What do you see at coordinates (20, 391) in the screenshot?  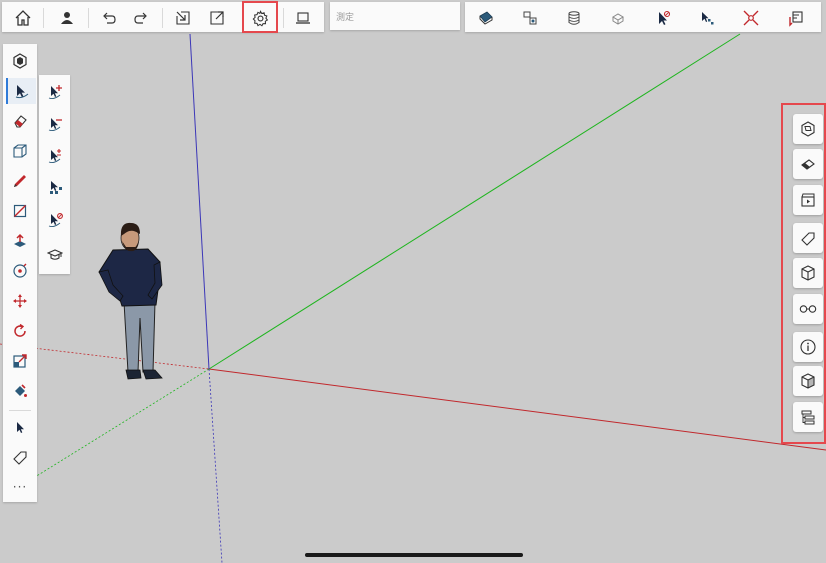 I see `paint-icon` at bounding box center [20, 391].